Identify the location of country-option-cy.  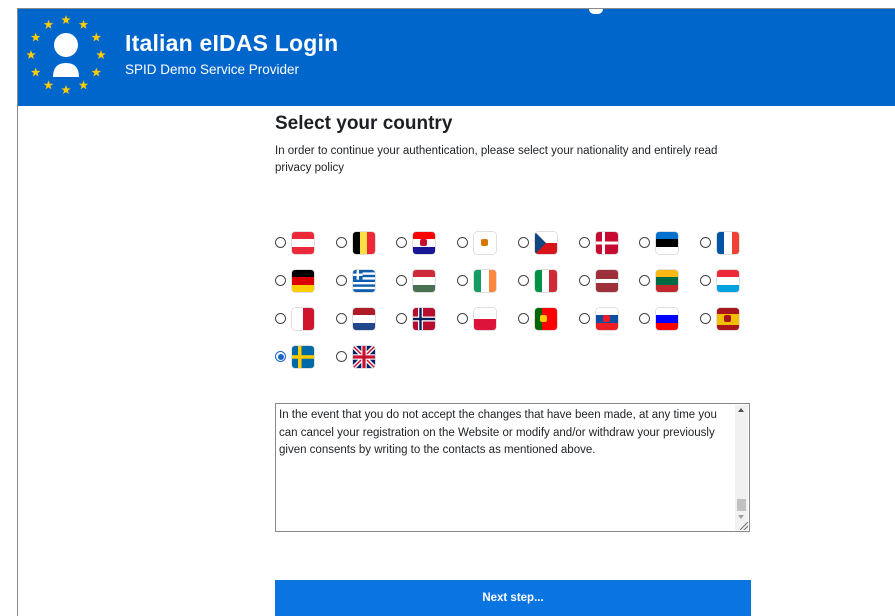
(487, 244).